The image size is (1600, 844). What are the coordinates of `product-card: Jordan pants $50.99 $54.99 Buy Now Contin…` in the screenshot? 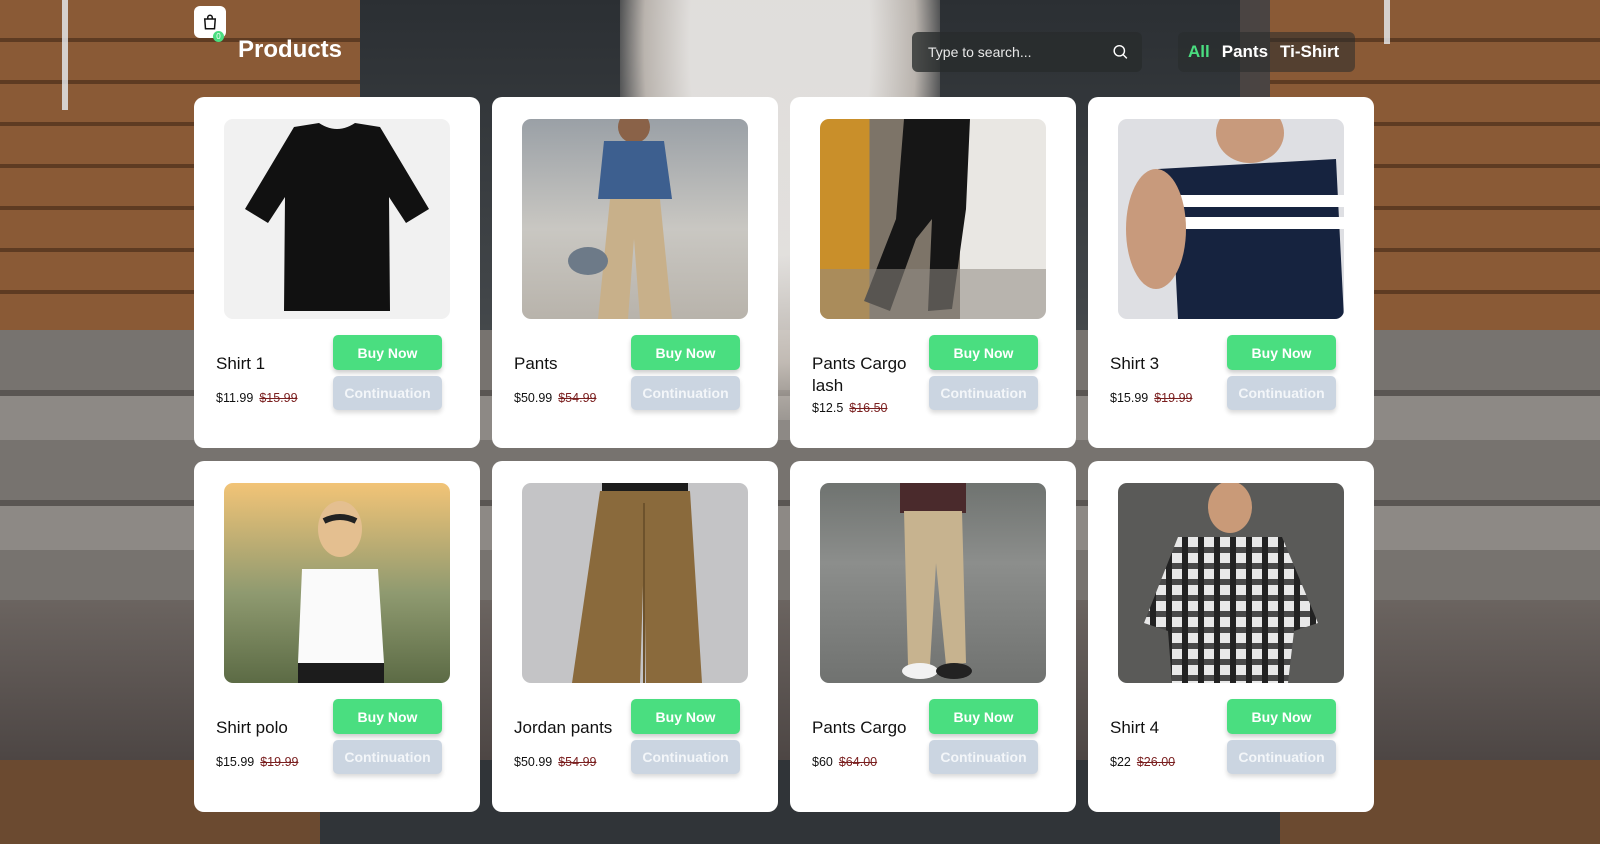 It's located at (635, 636).